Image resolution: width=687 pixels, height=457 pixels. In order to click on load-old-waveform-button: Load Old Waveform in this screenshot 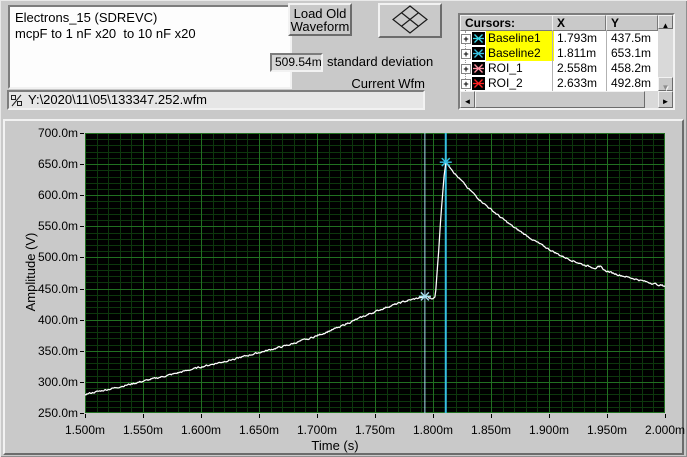, I will do `click(320, 19)`.